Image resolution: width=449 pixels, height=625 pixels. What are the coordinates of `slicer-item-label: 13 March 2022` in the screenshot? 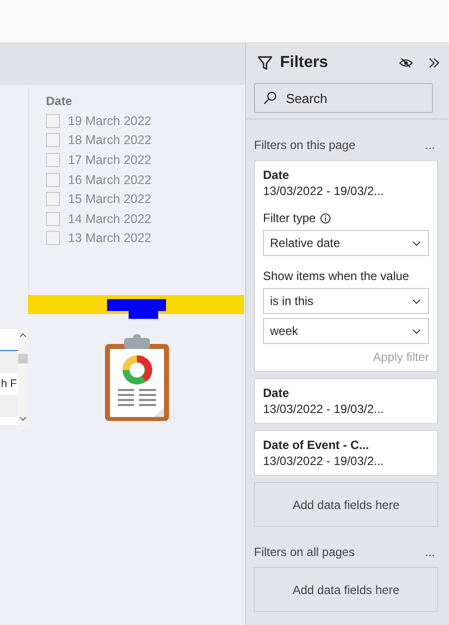 It's located at (110, 238).